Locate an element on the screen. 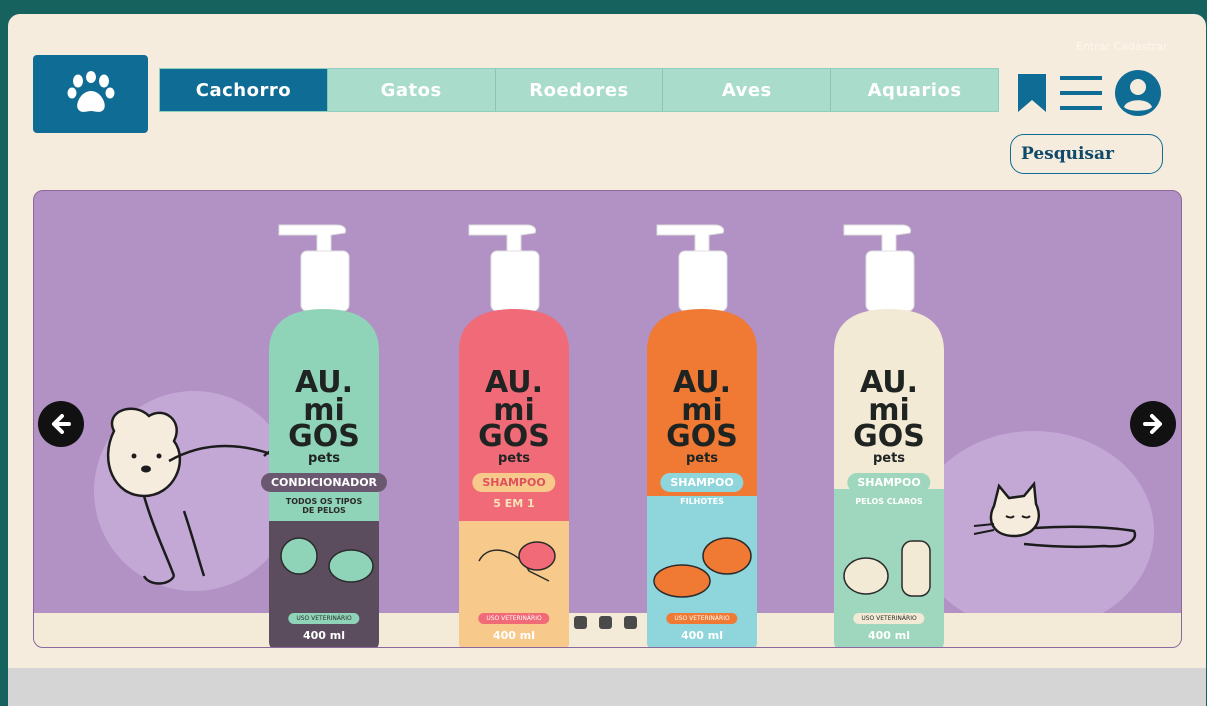  bottle-2-type: SHAMPOO is located at coordinates (514, 482).